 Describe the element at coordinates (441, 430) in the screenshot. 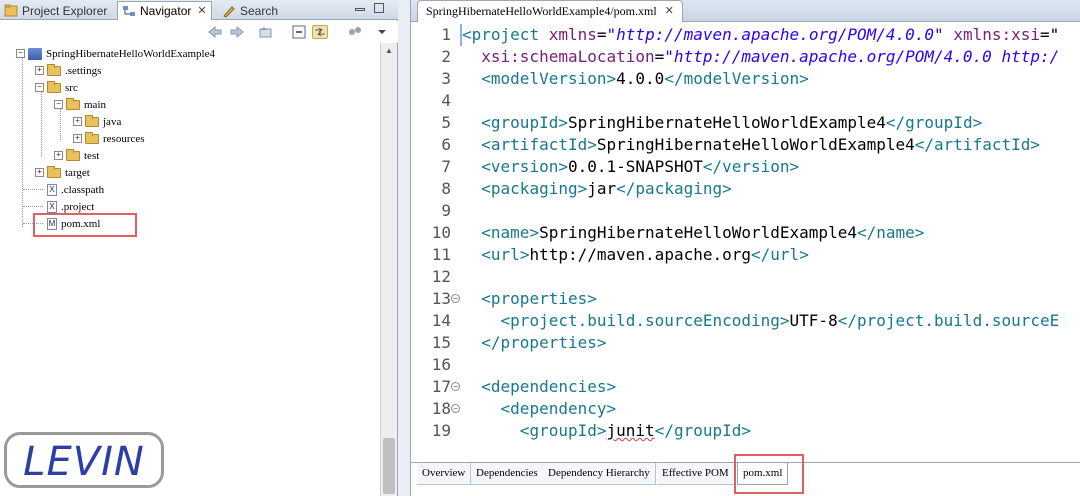

I see `line-number: 19` at that location.